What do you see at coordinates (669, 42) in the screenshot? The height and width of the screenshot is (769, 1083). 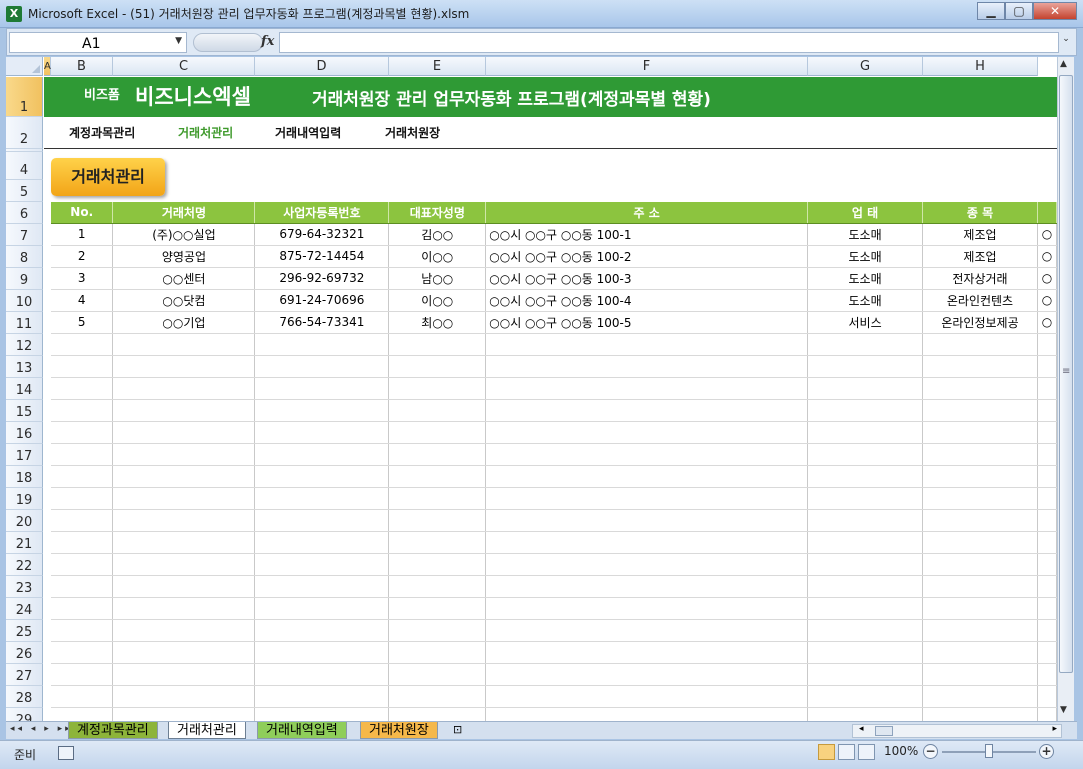 I see `formula-input` at bounding box center [669, 42].